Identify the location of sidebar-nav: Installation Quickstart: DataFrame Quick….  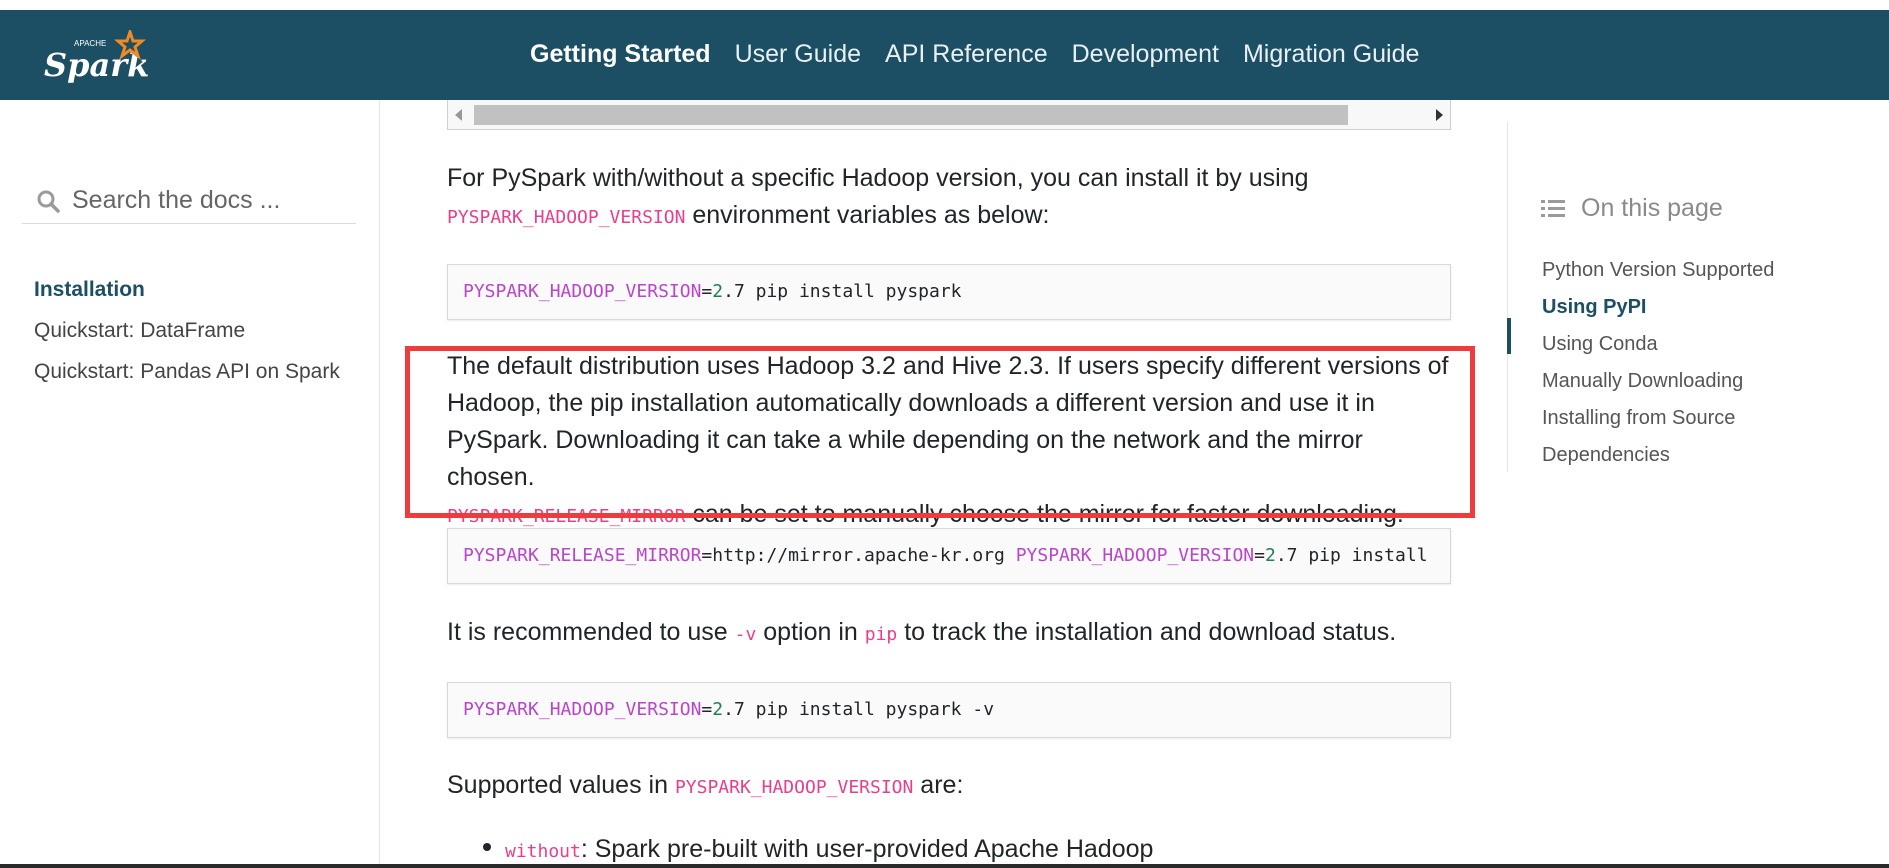
(187, 339).